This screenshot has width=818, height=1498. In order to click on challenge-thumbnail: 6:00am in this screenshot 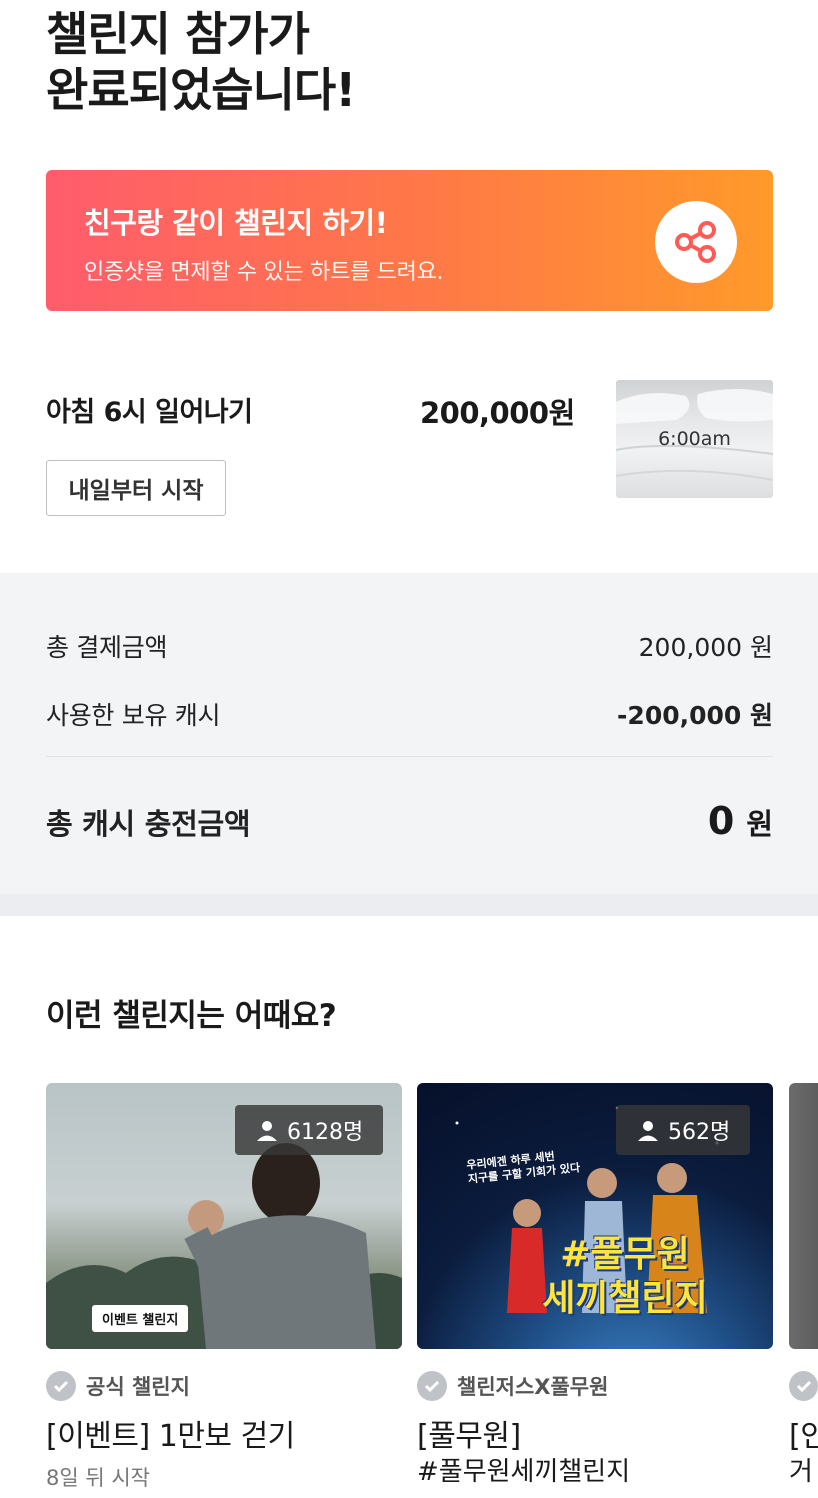, I will do `click(694, 439)`.